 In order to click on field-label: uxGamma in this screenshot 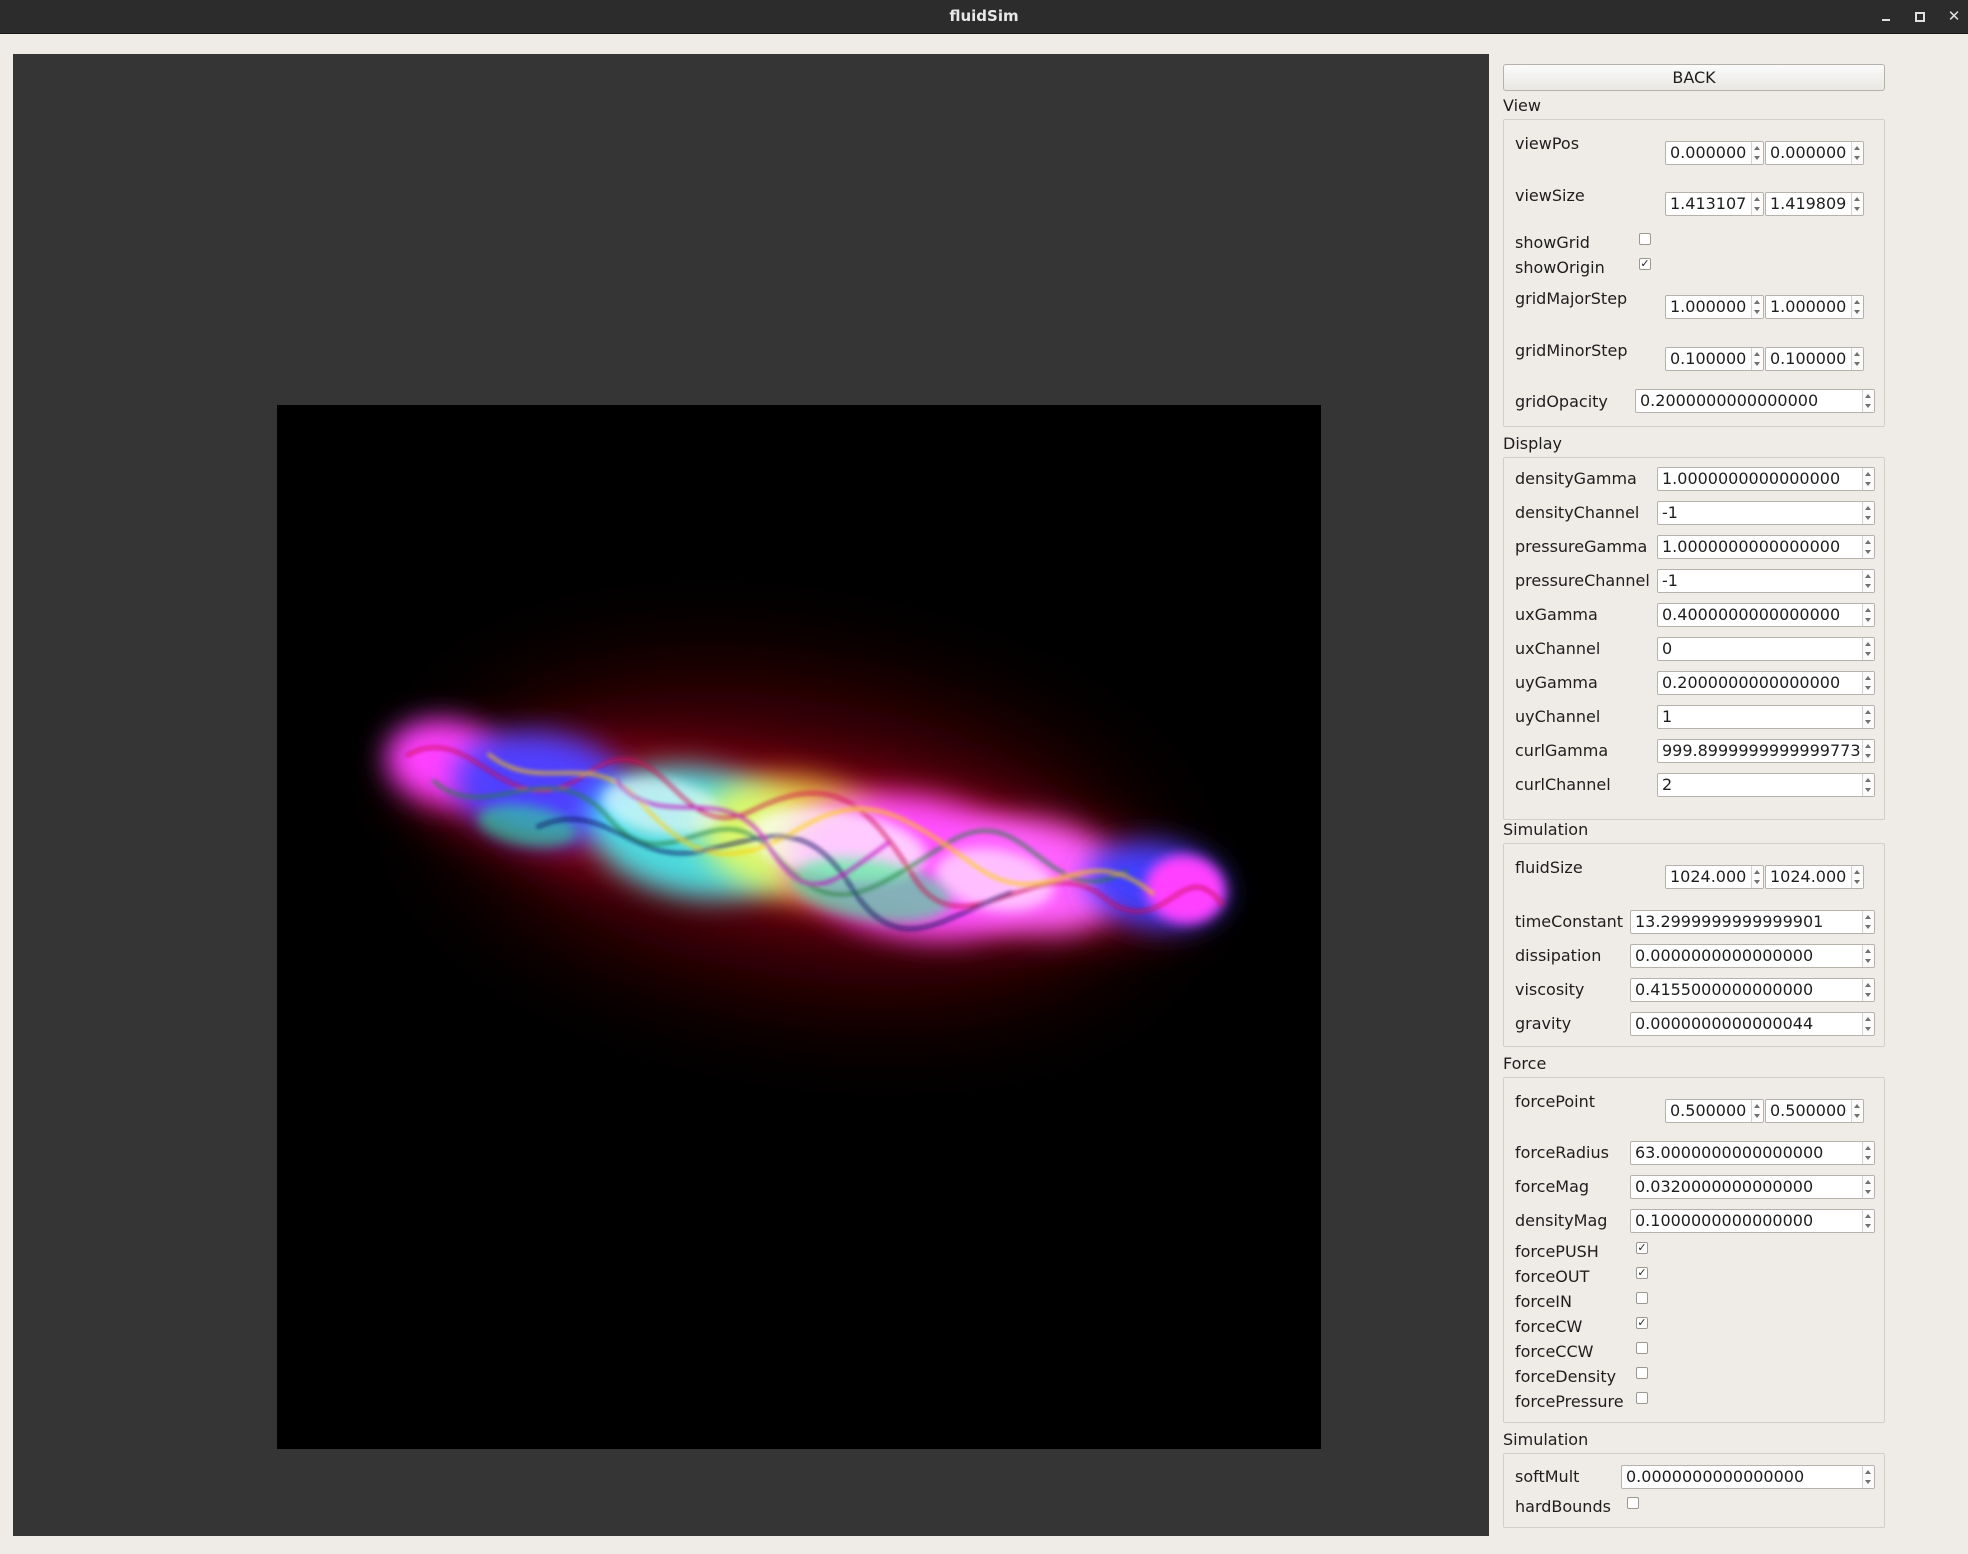, I will do `click(1556, 614)`.